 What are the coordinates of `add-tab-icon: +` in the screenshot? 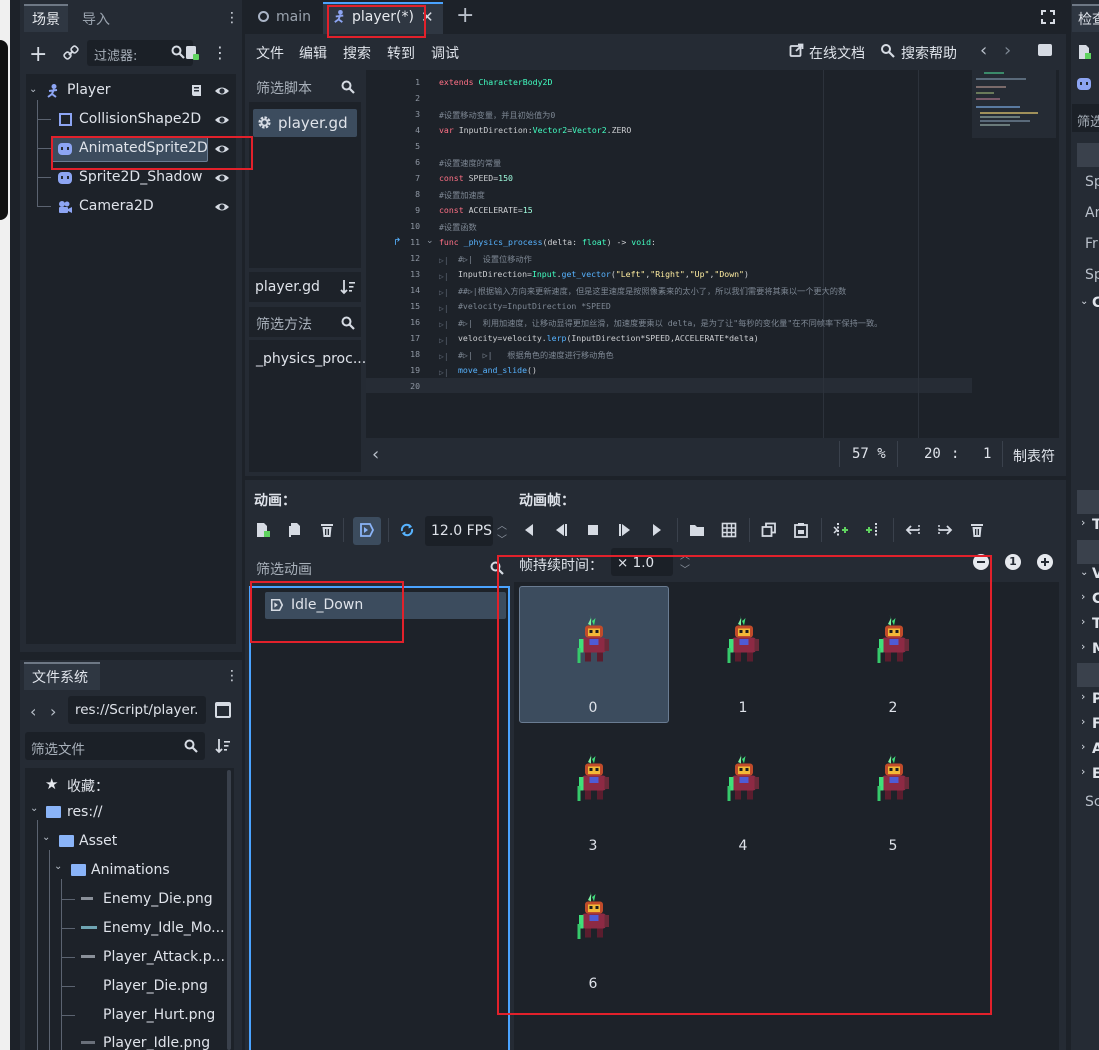 It's located at (465, 15).